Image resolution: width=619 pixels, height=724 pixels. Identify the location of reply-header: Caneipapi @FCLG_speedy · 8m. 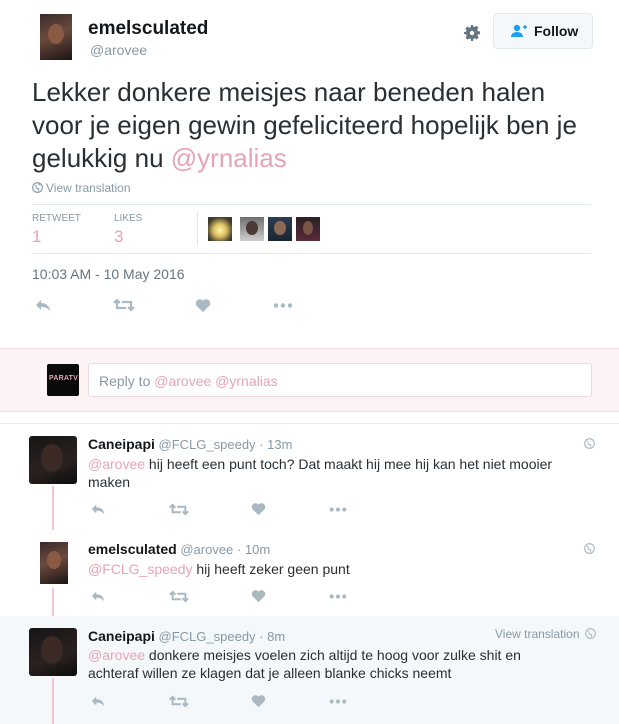
(186, 636).